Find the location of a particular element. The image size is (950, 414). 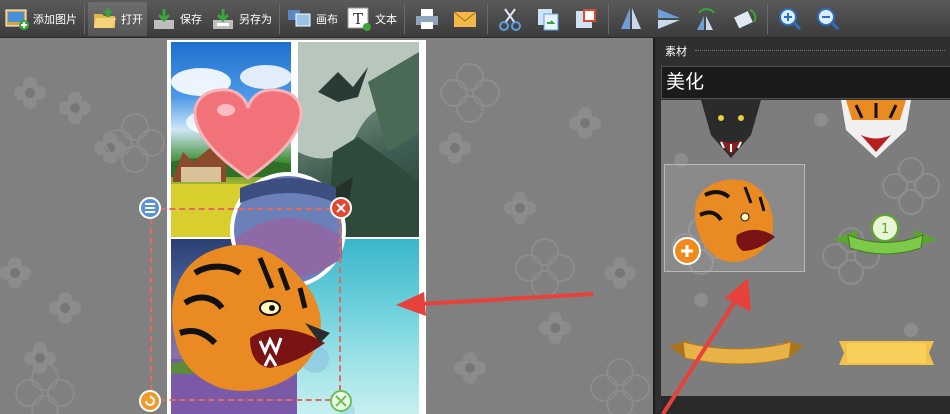

copy-button is located at coordinates (548, 19).